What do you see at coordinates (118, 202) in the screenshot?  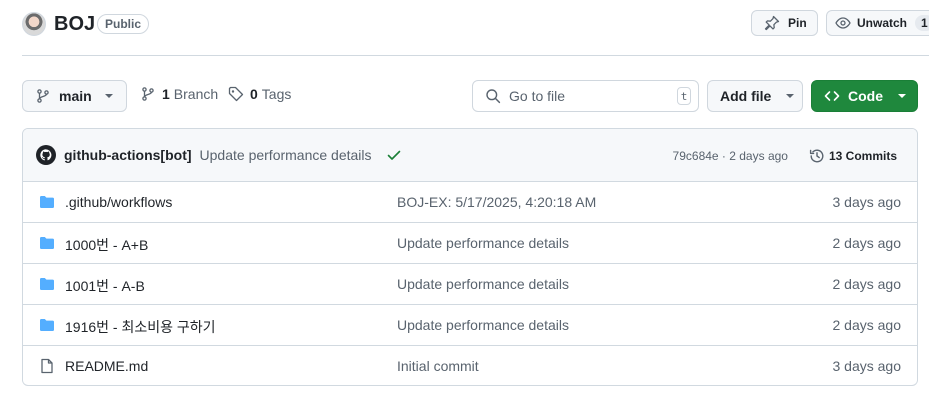 I see `file-name: .github/workflows` at bounding box center [118, 202].